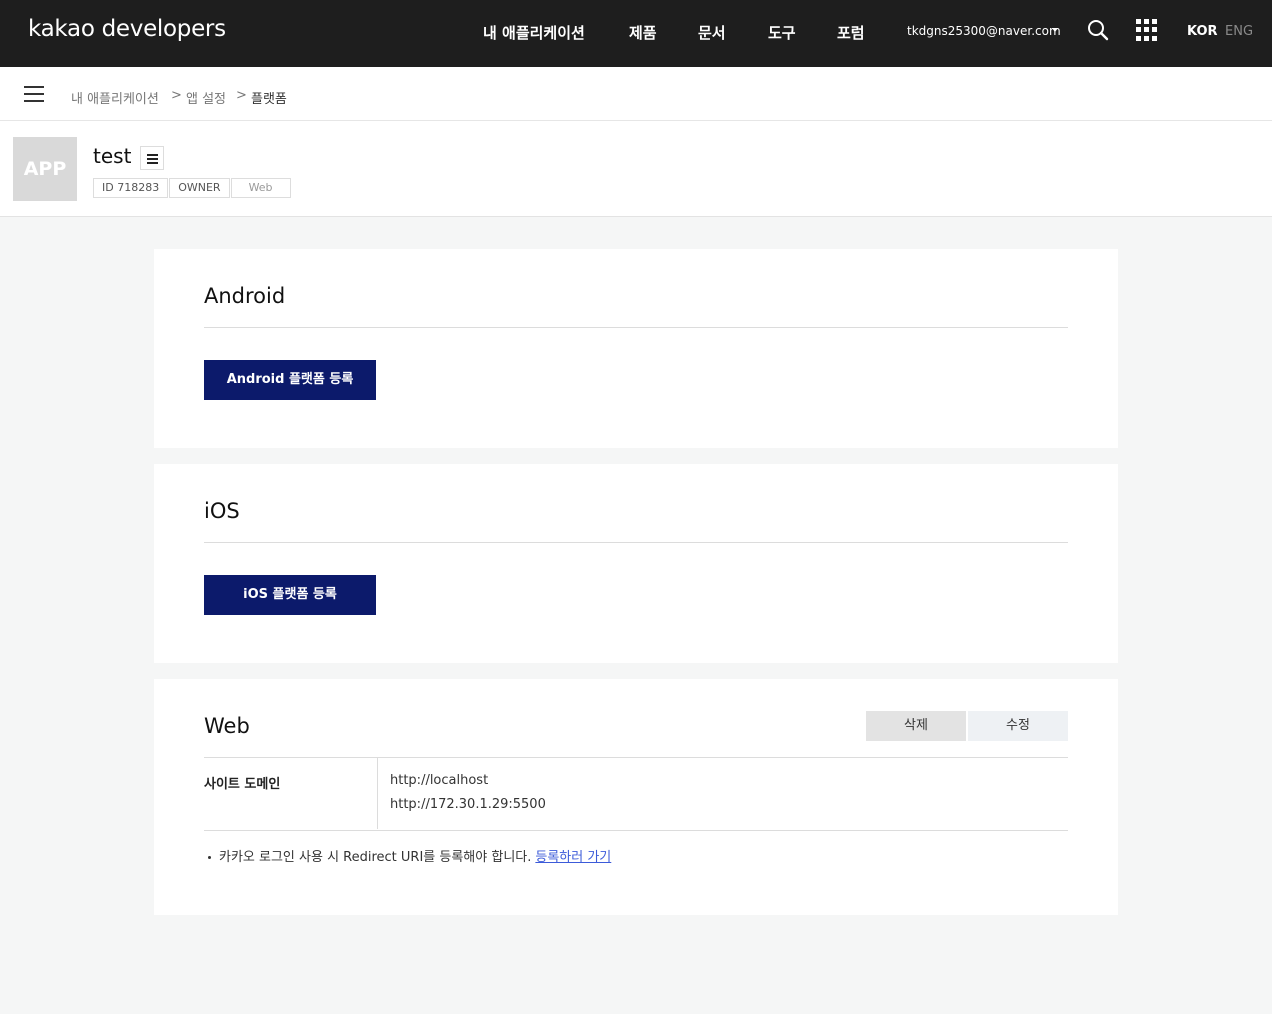 This screenshot has height=1014, width=1272. Describe the element at coordinates (115, 97) in the screenshot. I see `breadcrumb-my-applications: 내 애플리케이션` at that location.